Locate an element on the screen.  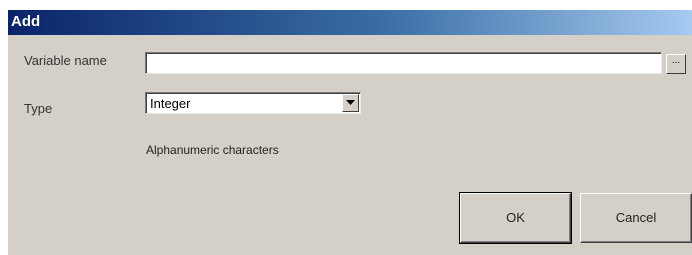
ok-button: OK is located at coordinates (515, 218).